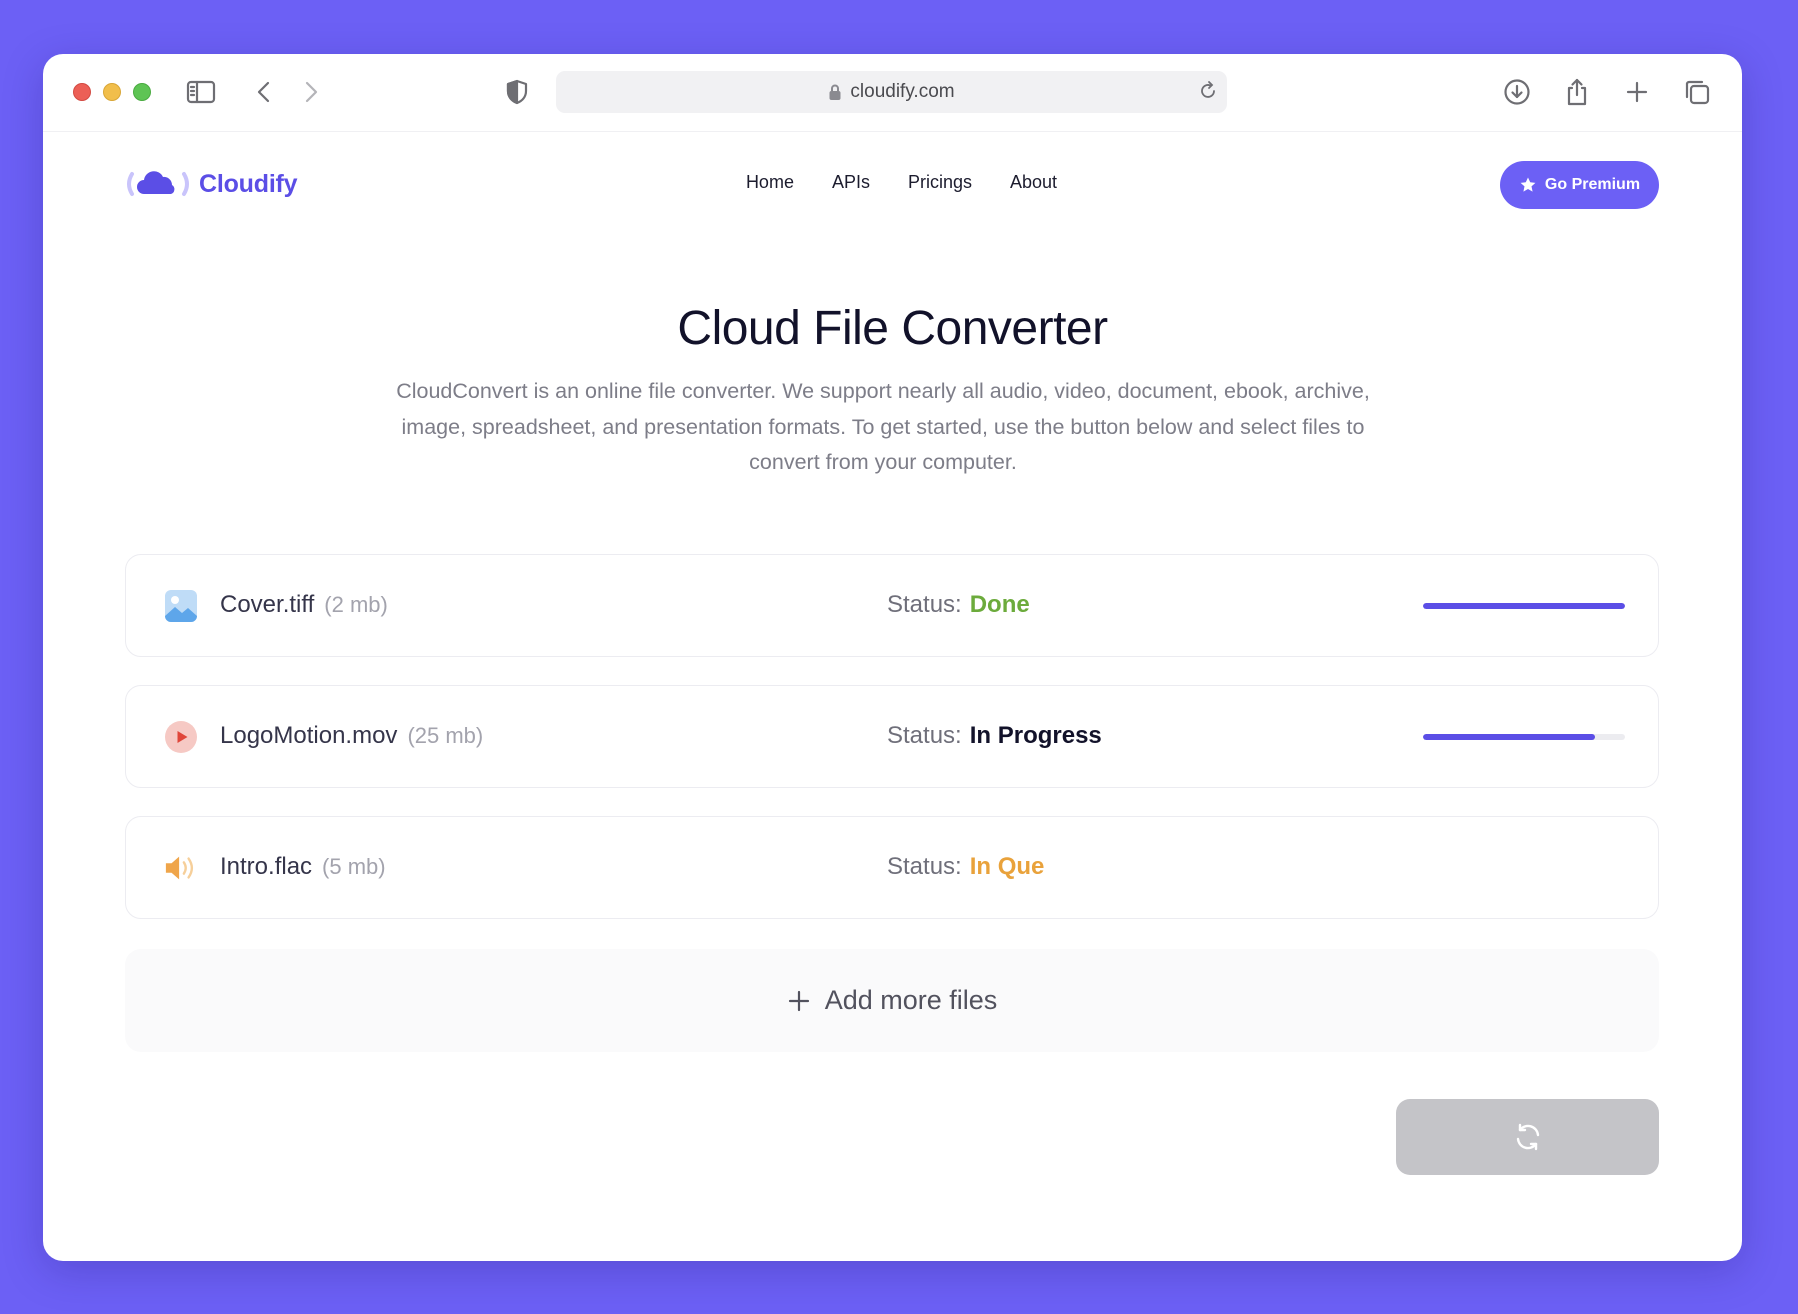 The image size is (1798, 1314). I want to click on plus-icon, so click(798, 1000).